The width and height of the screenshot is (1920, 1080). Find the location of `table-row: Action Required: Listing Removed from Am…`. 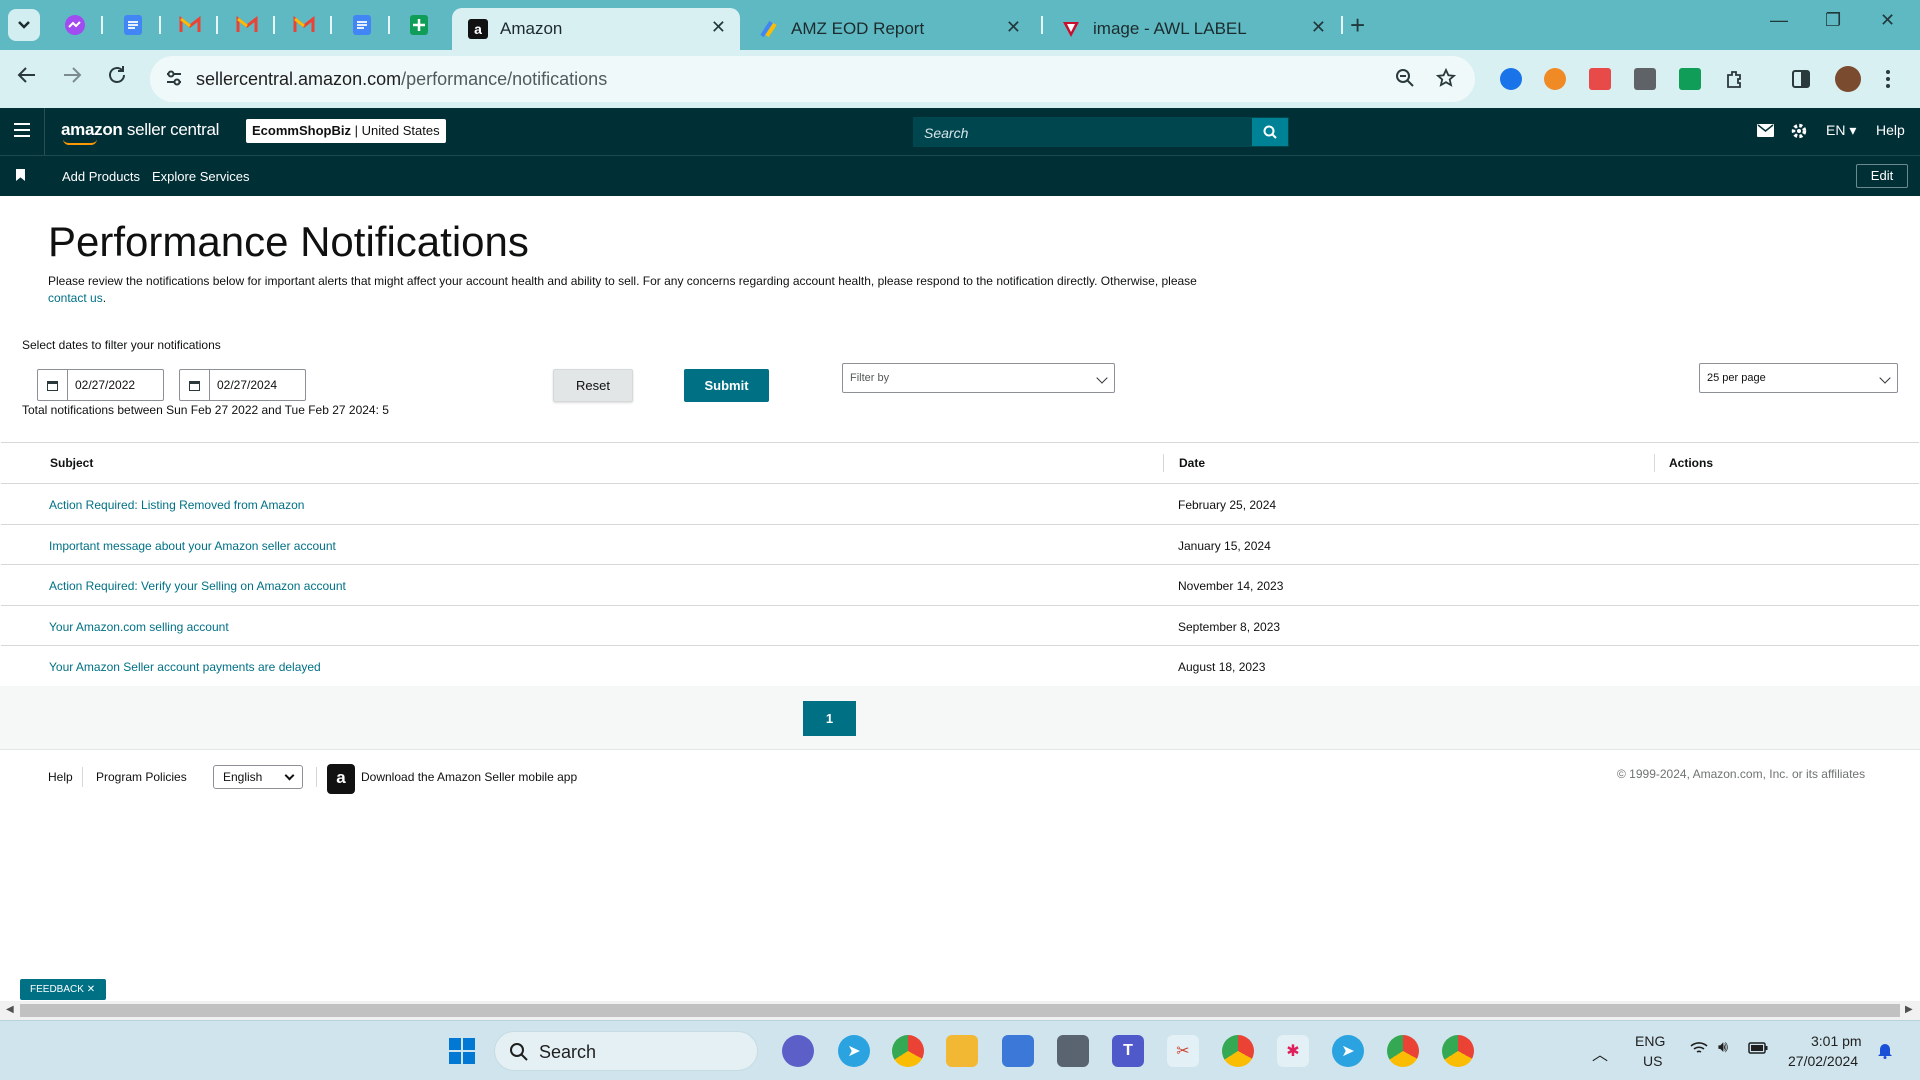

table-row: Action Required: Listing Removed from Am… is located at coordinates (960, 504).